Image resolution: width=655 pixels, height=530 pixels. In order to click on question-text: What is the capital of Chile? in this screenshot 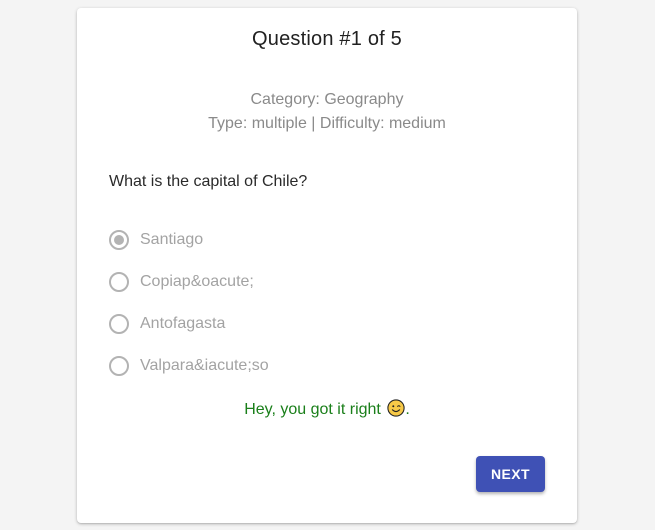, I will do `click(208, 181)`.